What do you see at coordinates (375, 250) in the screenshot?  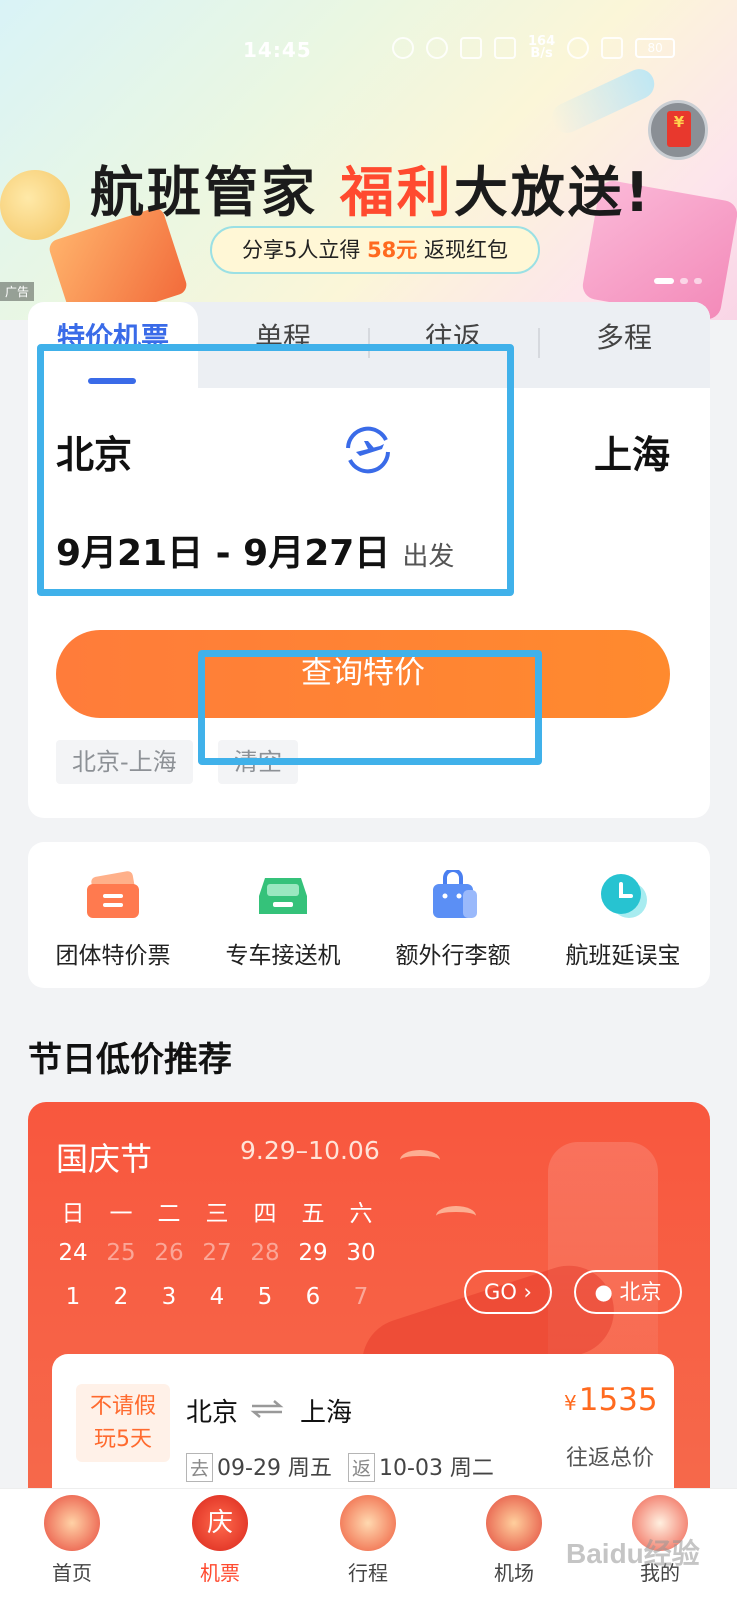 I see `banner-subtitle: 分享5人立得 58元 返现红包` at bounding box center [375, 250].